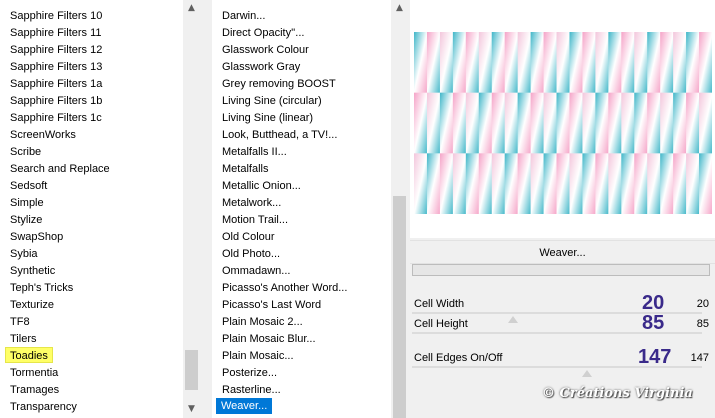 This screenshot has height=418, width=715. I want to click on category-scrollbar: ▲ ▼, so click(191, 209).